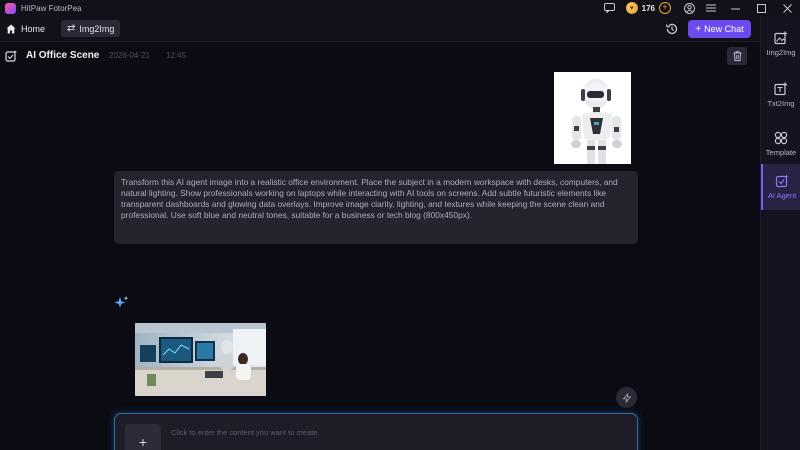  Describe the element at coordinates (11, 29) in the screenshot. I see `home-icon` at that location.